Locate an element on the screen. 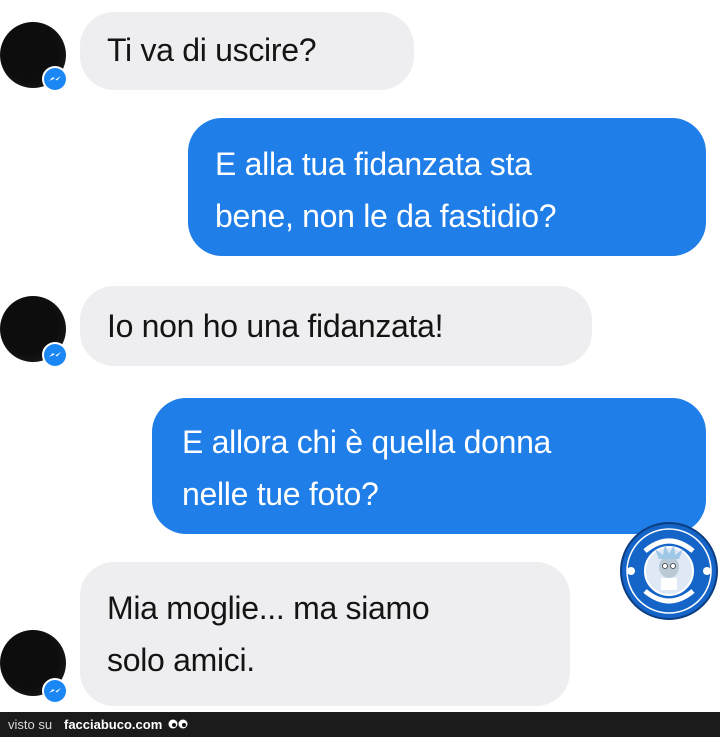 Image resolution: width=720 pixels, height=737 pixels. message-text: Io non ho una fidanzata! is located at coordinates (275, 326).